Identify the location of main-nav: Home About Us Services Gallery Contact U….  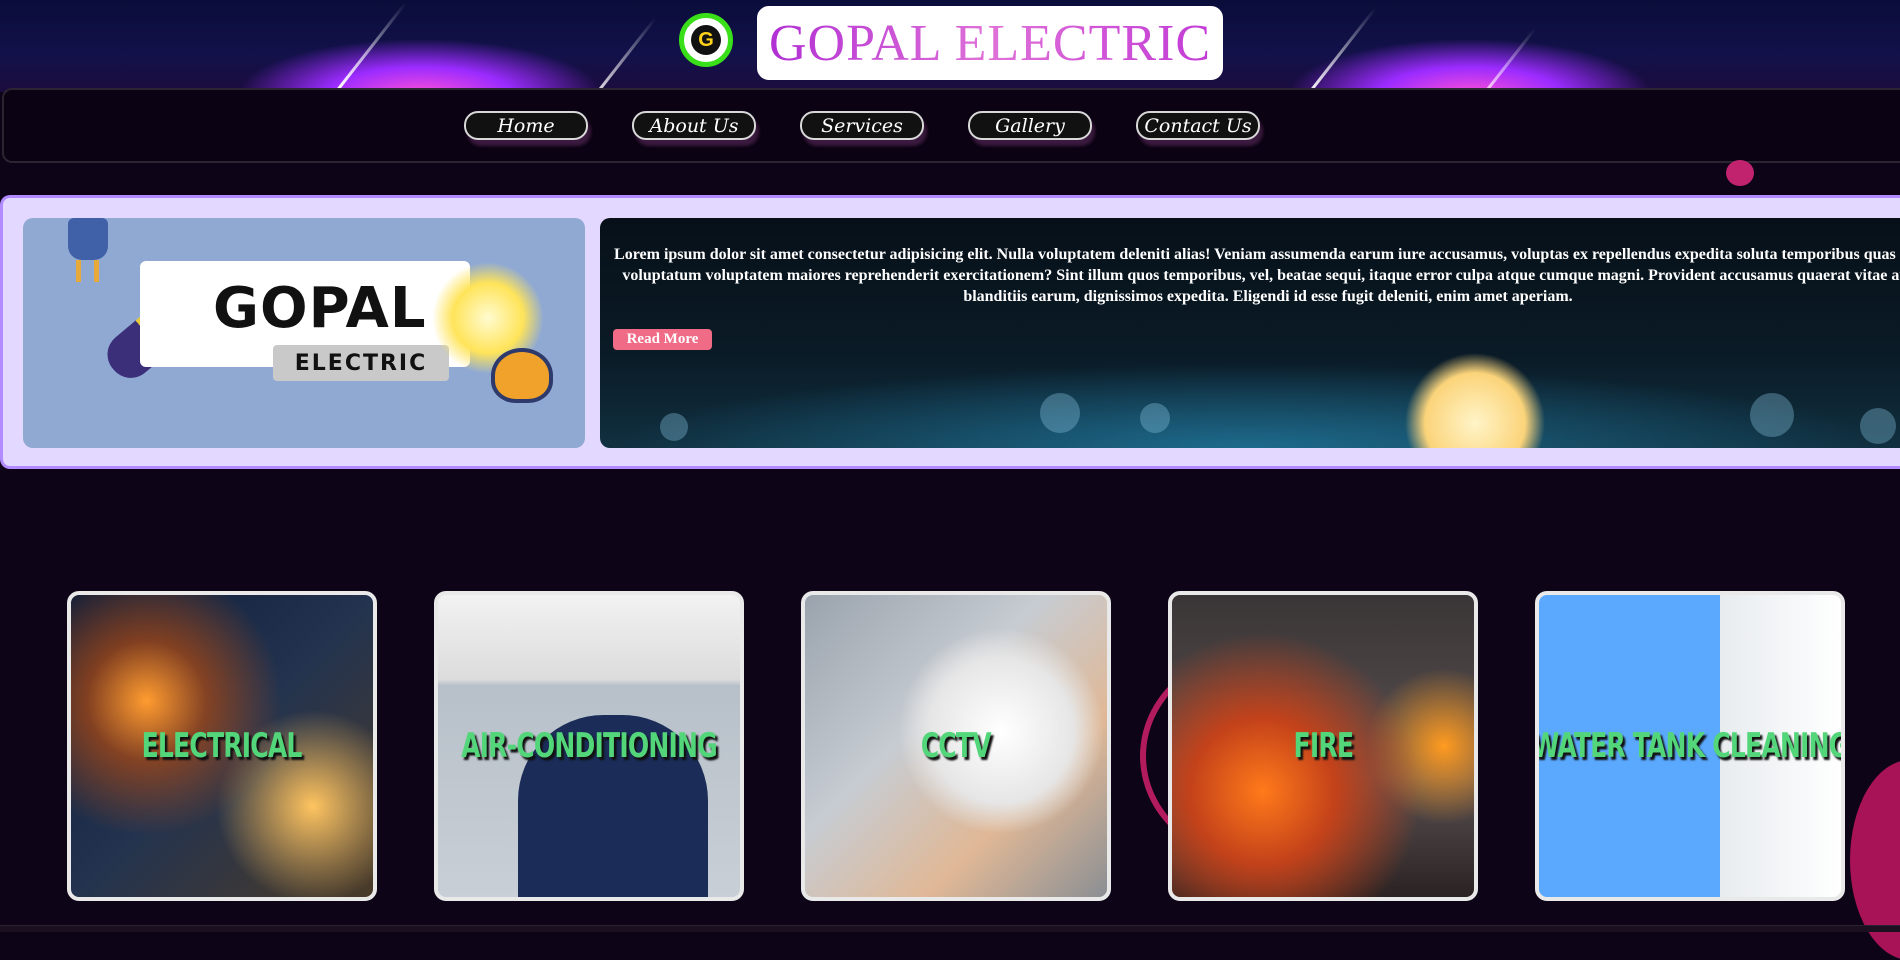
(951, 125).